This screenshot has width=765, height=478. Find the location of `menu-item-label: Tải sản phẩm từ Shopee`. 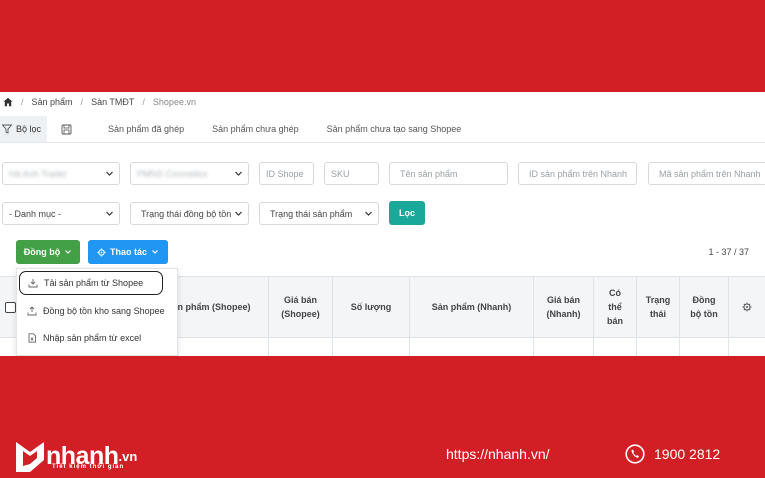

menu-item-label: Tải sản phẩm từ Shopee is located at coordinates (94, 283).